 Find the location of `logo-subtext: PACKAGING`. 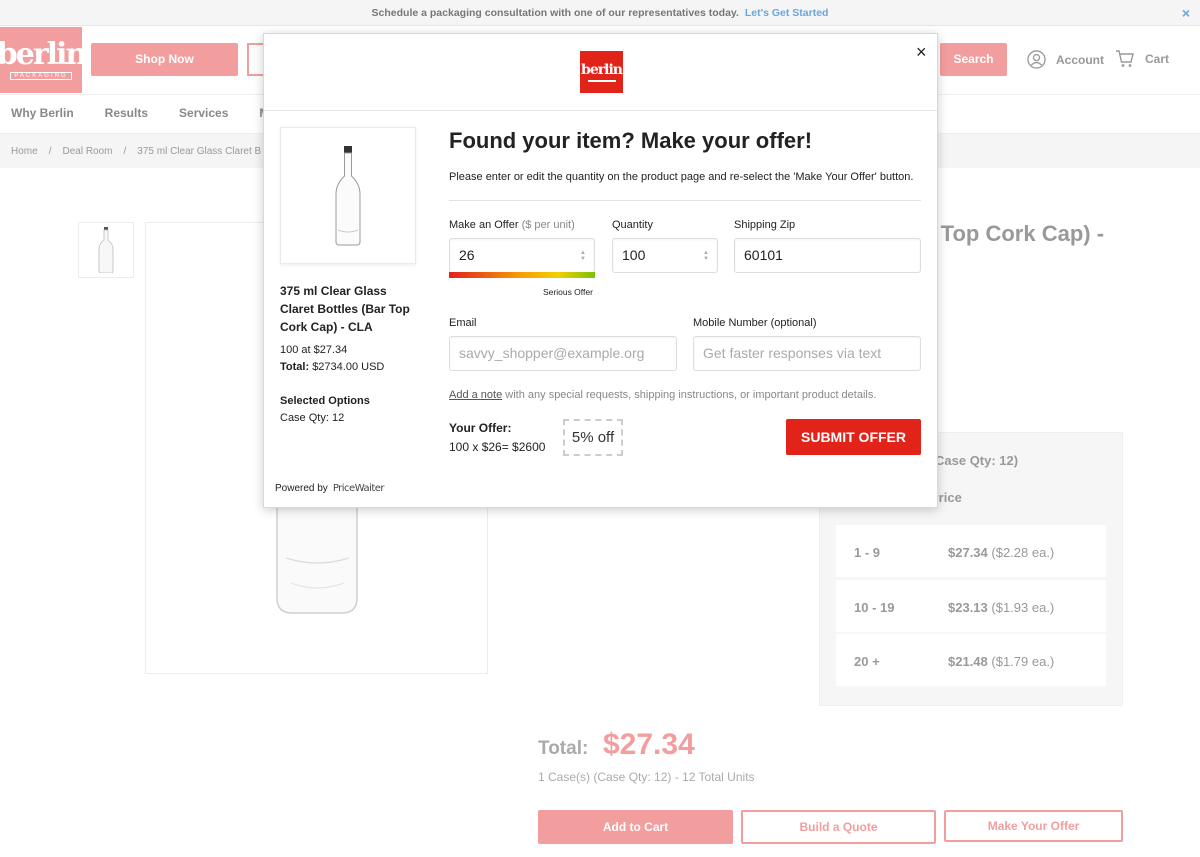

logo-subtext: PACKAGING is located at coordinates (41, 76).